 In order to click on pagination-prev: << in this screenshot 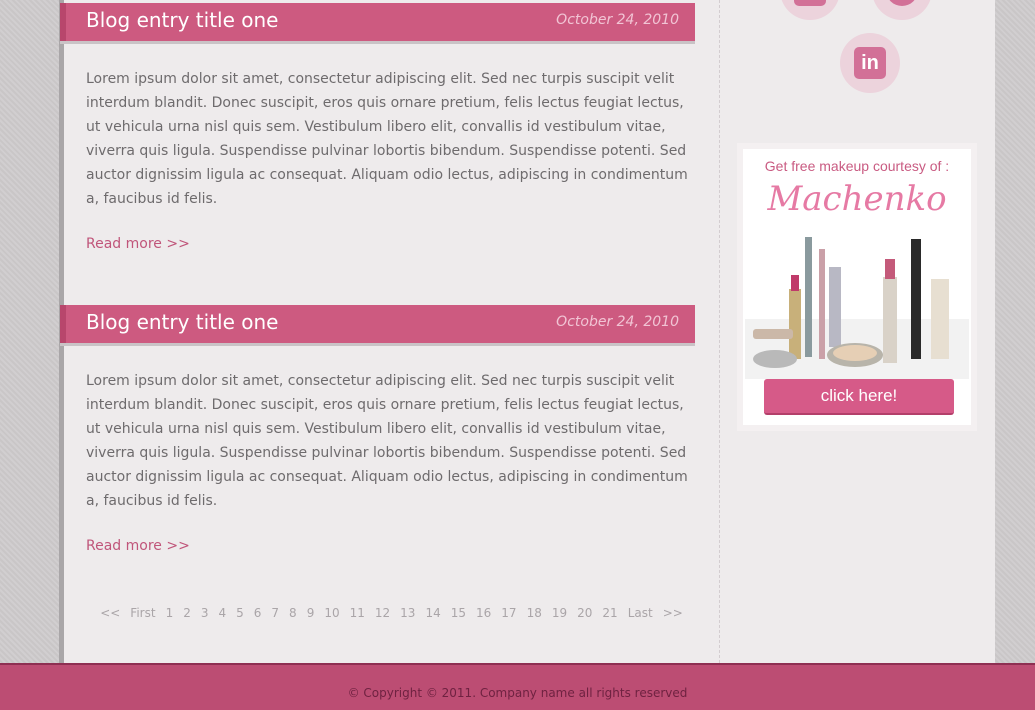, I will do `click(110, 616)`.